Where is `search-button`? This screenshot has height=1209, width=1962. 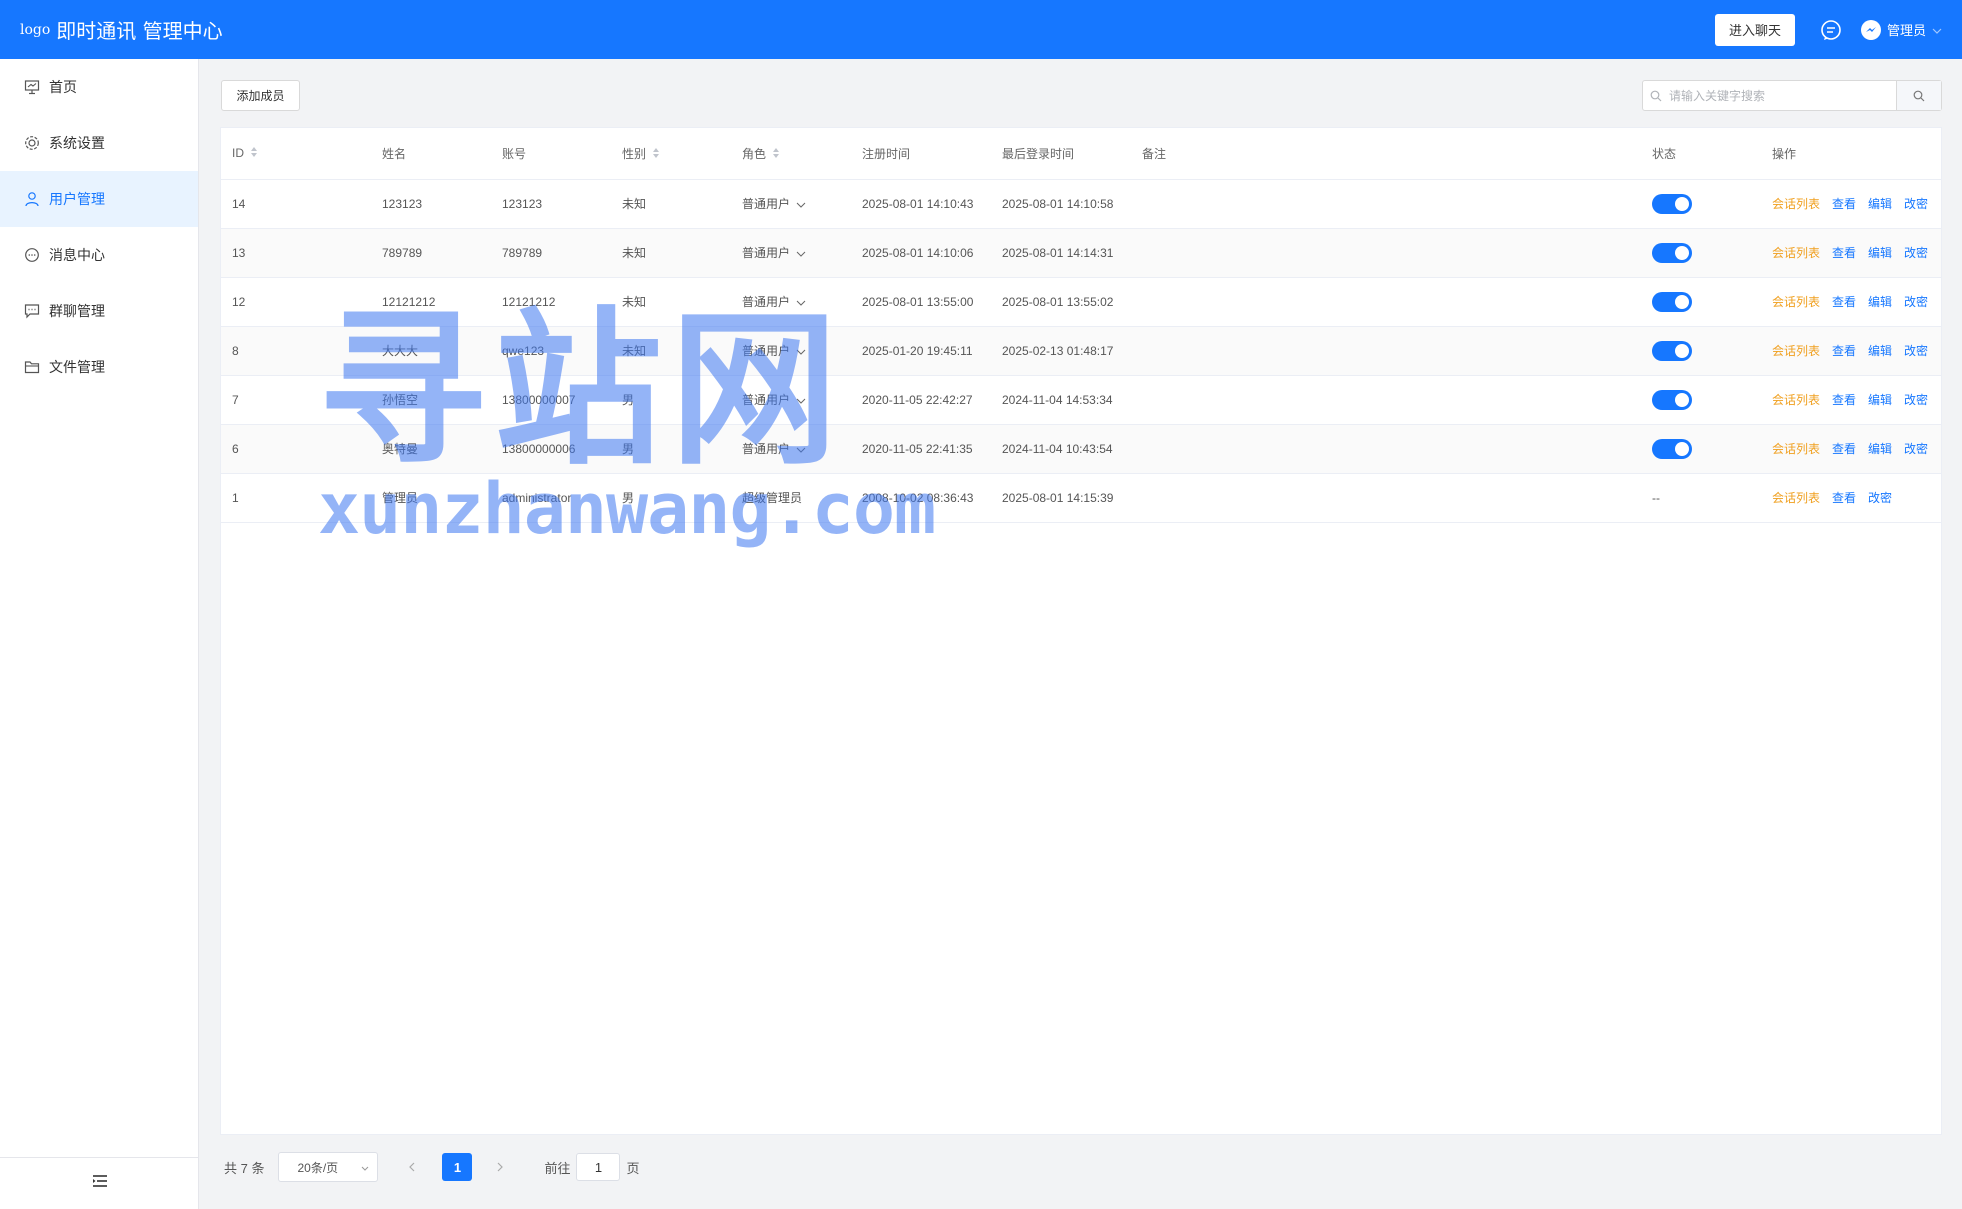
search-button is located at coordinates (1918, 95).